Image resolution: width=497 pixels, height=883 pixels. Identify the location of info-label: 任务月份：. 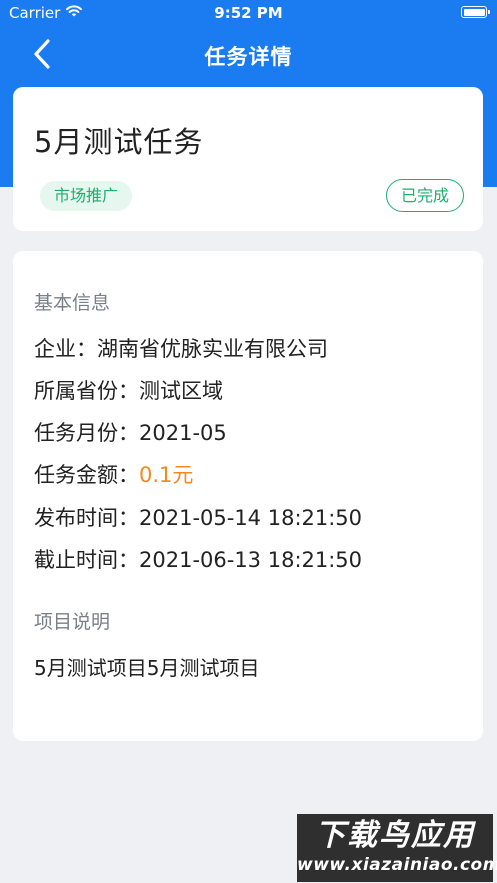
(86, 433).